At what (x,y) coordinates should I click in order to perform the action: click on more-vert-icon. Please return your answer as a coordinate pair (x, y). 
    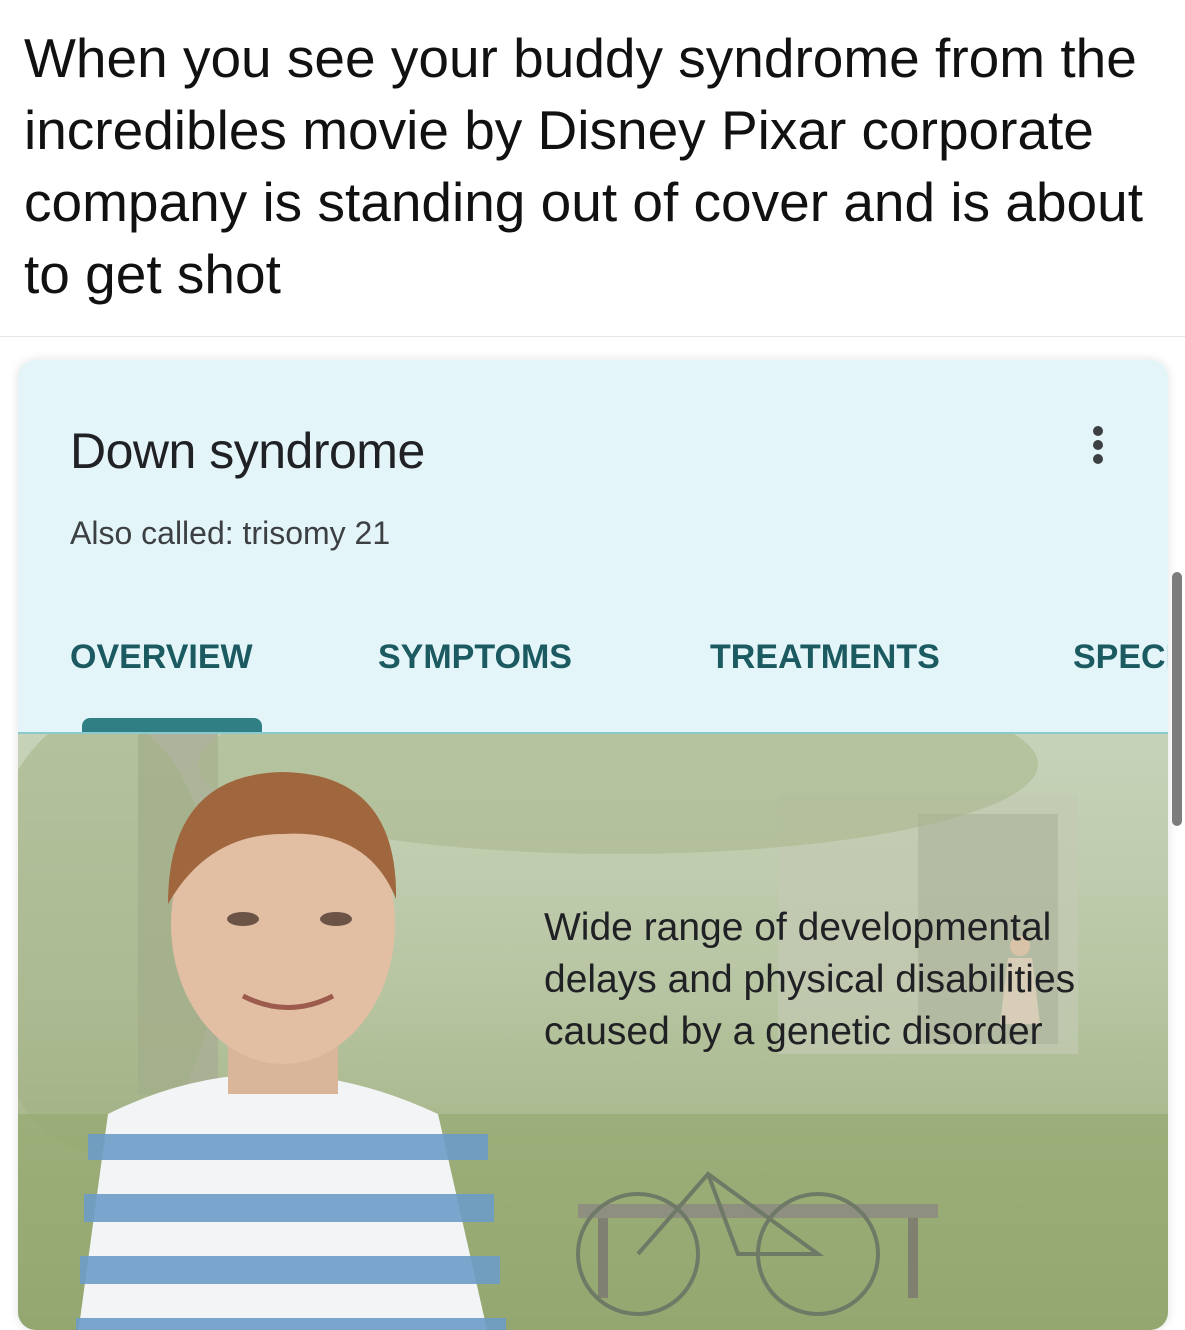
    Looking at the image, I should click on (1098, 431).